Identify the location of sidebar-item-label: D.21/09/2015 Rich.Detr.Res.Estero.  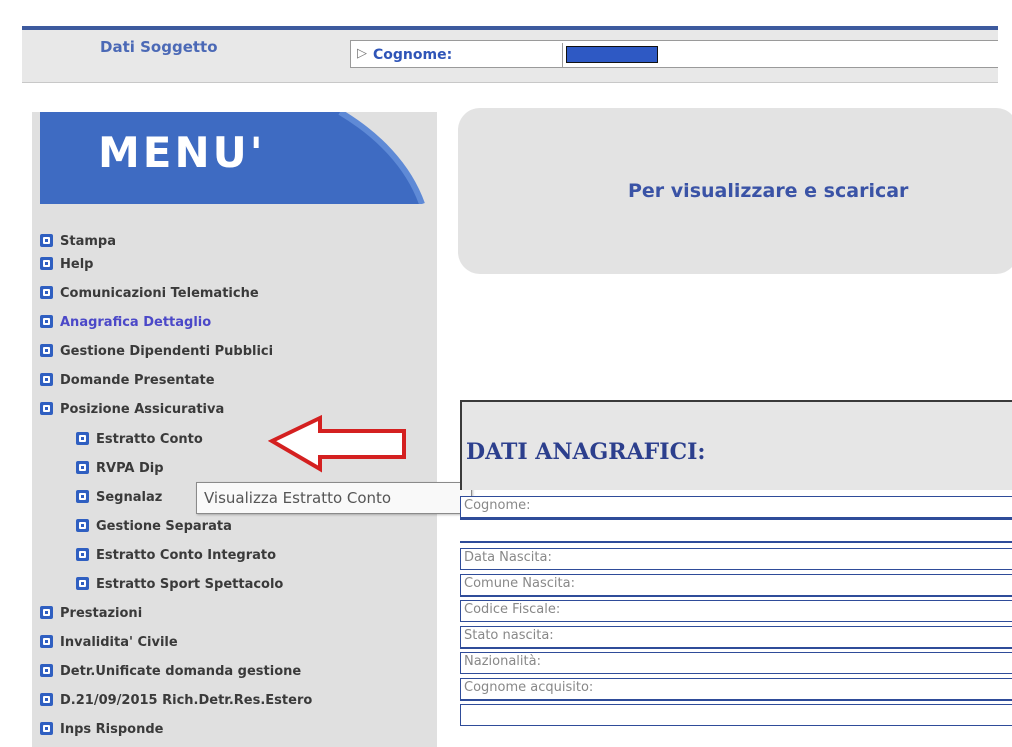
(186, 700).